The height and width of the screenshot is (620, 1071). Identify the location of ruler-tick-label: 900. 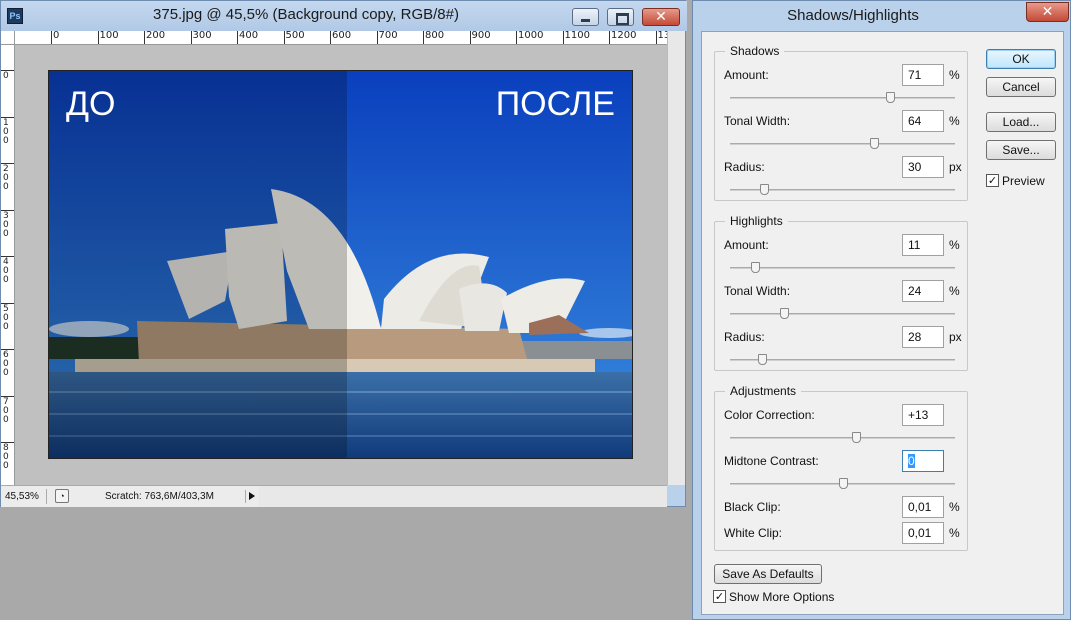
(481, 36).